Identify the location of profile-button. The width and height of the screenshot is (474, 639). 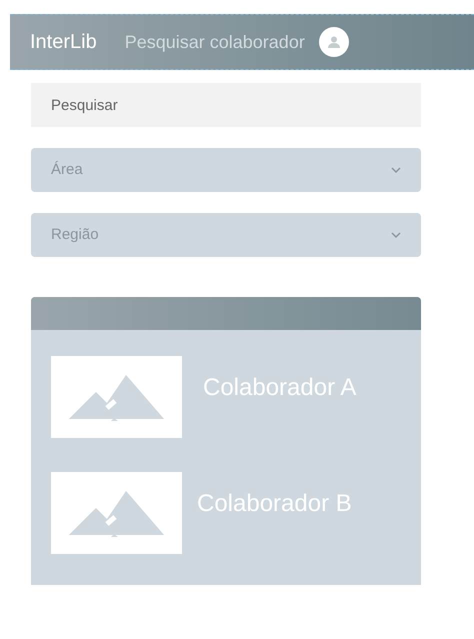
(333, 42).